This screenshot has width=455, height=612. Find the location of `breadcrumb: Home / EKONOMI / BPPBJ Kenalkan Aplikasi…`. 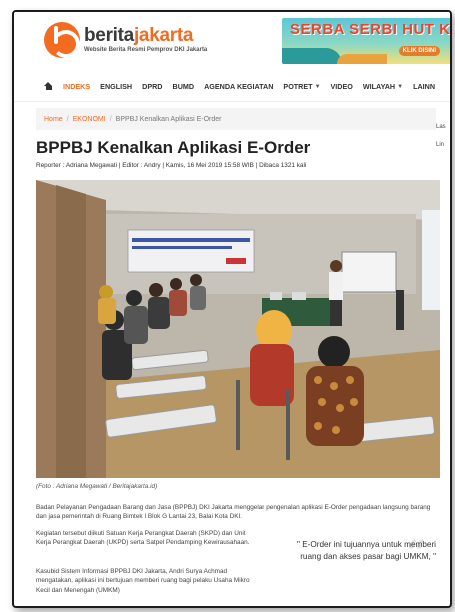

breadcrumb: Home / EKONOMI / BPPBJ Kenalkan Aplikasi… is located at coordinates (236, 119).